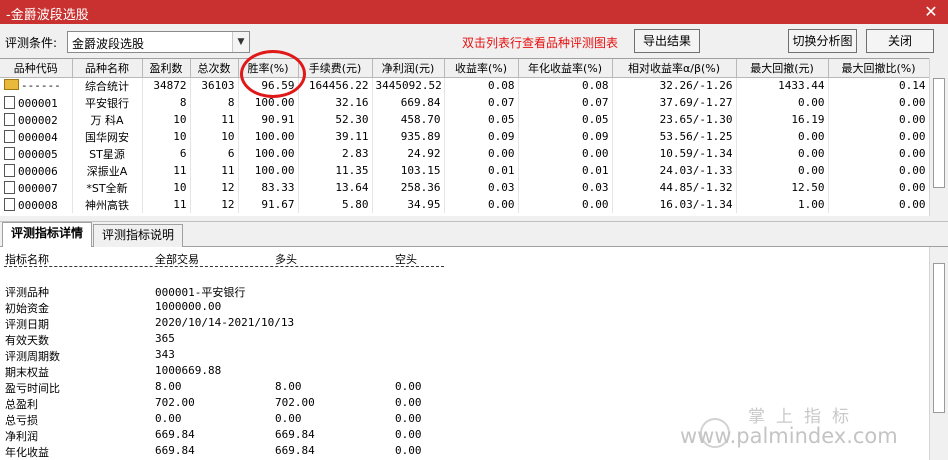 The height and width of the screenshot is (460, 948). I want to click on hint-text: 双击列表行查看品种评测图表, so click(540, 43).